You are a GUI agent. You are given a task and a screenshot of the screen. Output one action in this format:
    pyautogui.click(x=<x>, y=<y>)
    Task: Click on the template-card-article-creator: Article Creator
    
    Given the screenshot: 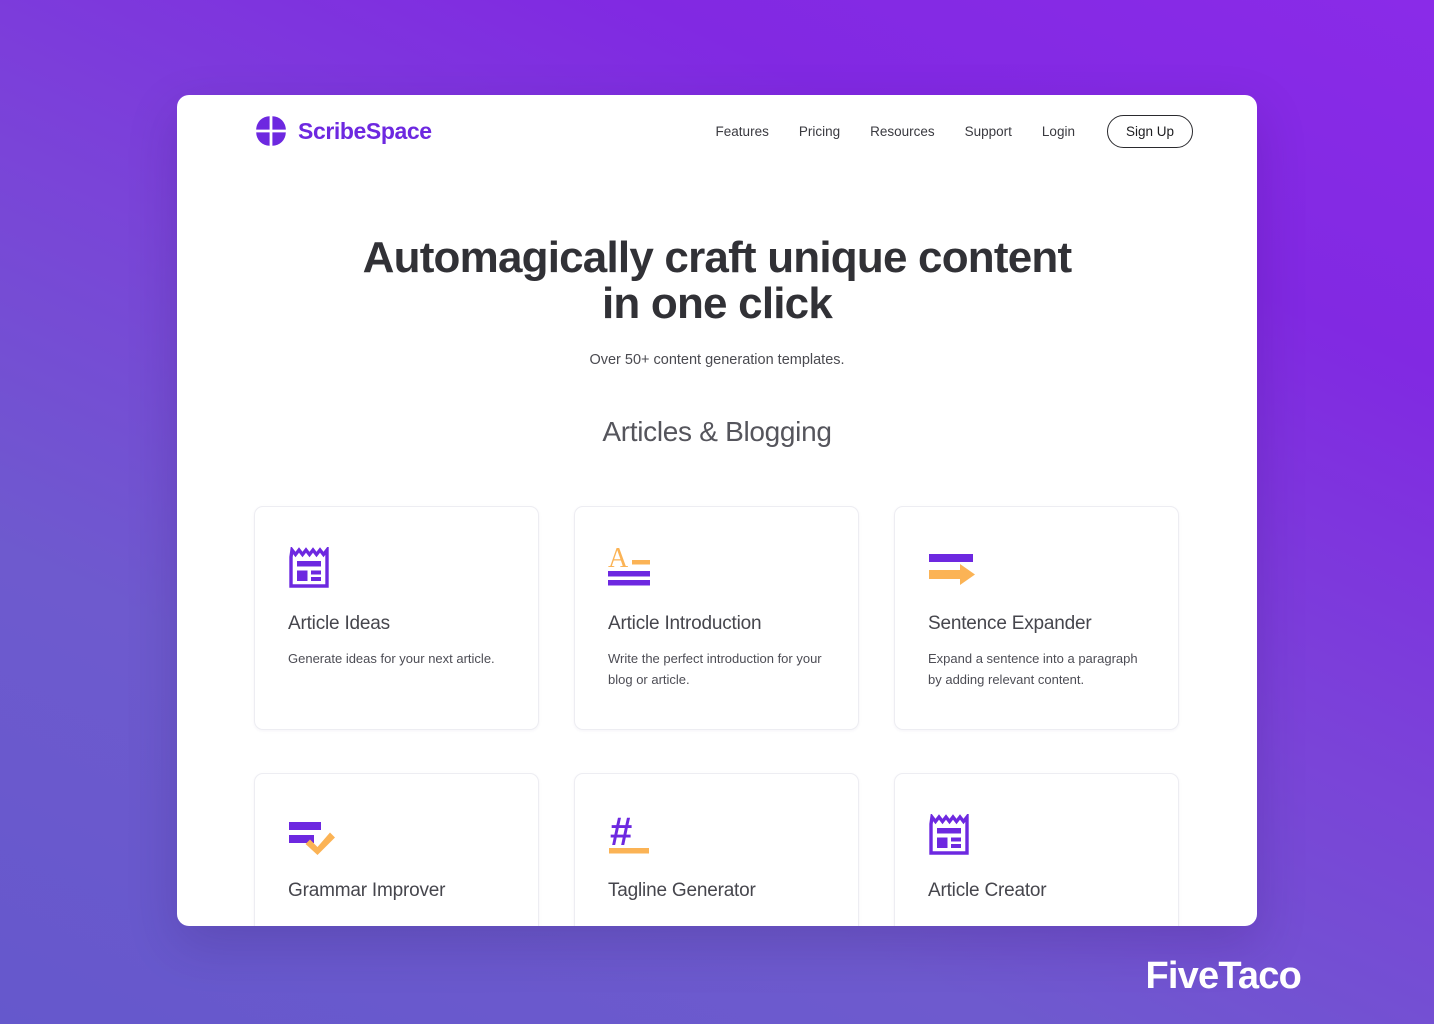 What is the action you would take?
    pyautogui.click(x=1036, y=849)
    